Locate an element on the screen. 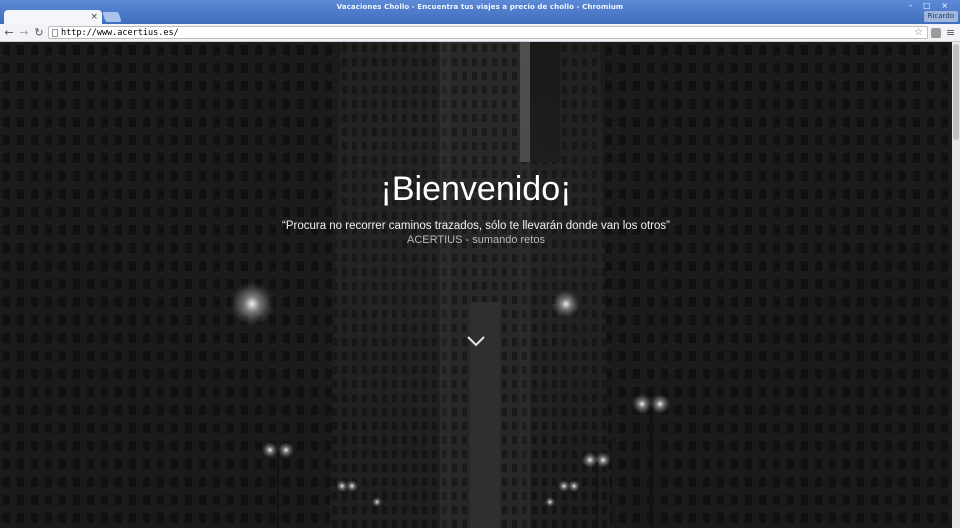  scrollbar-thumb is located at coordinates (956, 92).